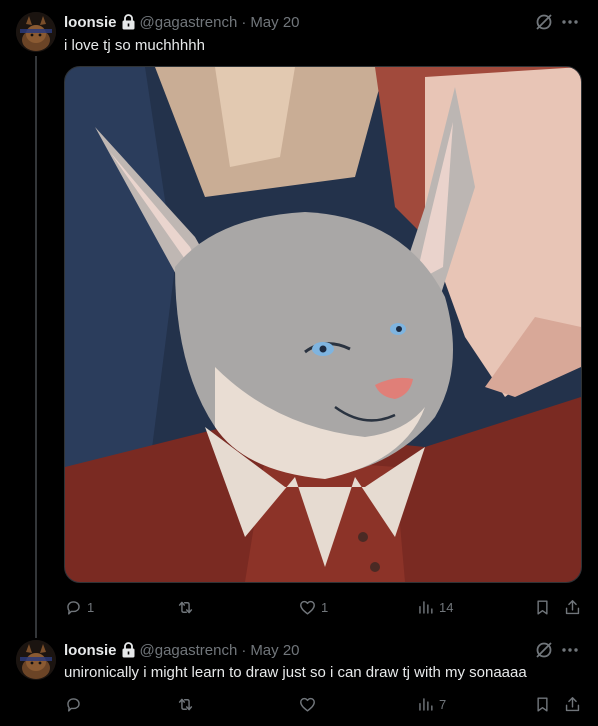 Image resolution: width=598 pixels, height=726 pixels. I want to click on views-button: 14, so click(434, 607).